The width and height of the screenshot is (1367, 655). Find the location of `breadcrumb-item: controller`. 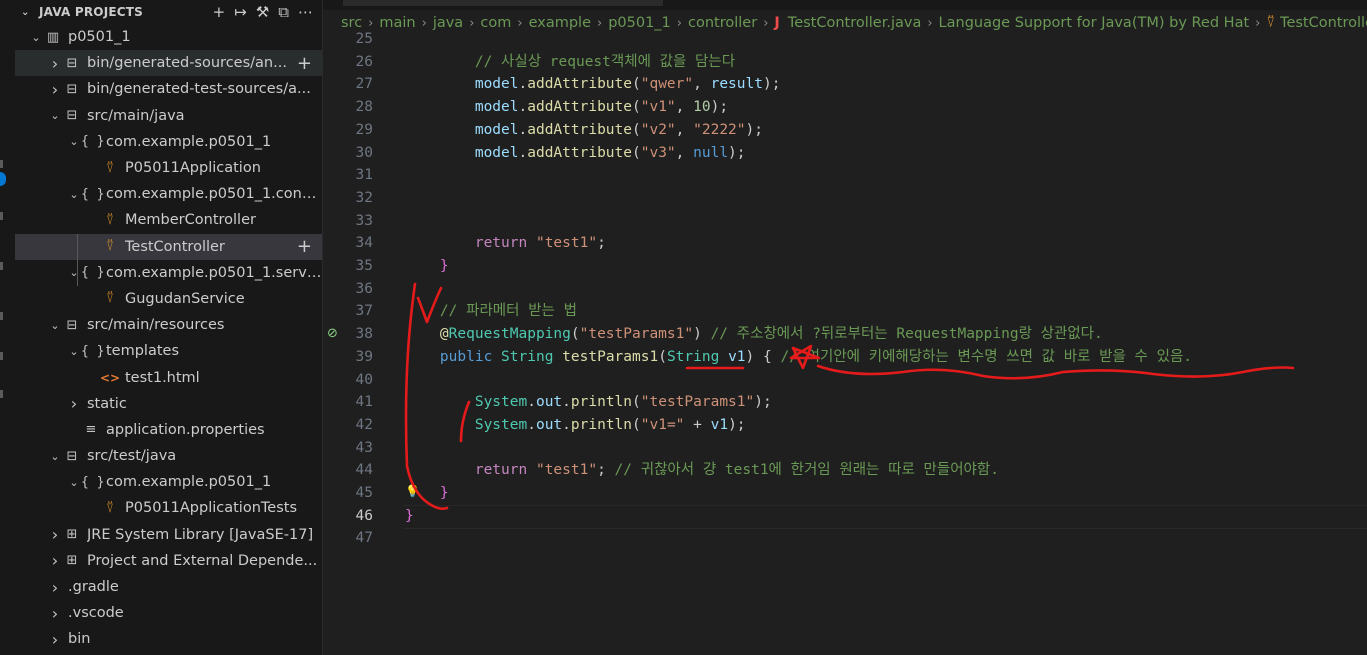

breadcrumb-item: controller is located at coordinates (722, 23).